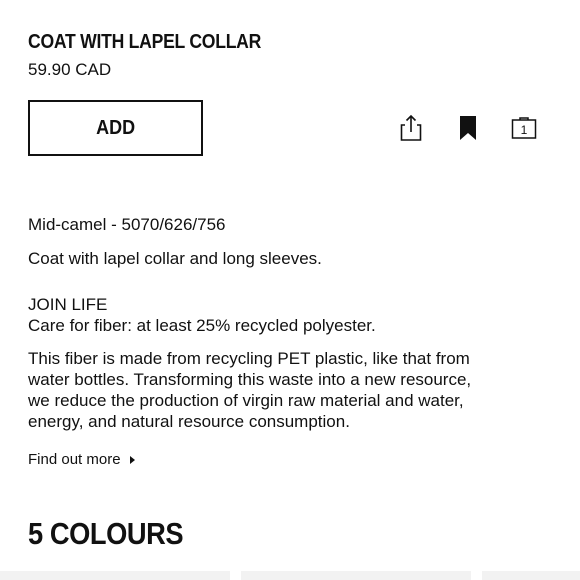 This screenshot has height=580, width=580. Describe the element at coordinates (68, 304) in the screenshot. I see `join-life-heading: JOIN LIFE` at that location.